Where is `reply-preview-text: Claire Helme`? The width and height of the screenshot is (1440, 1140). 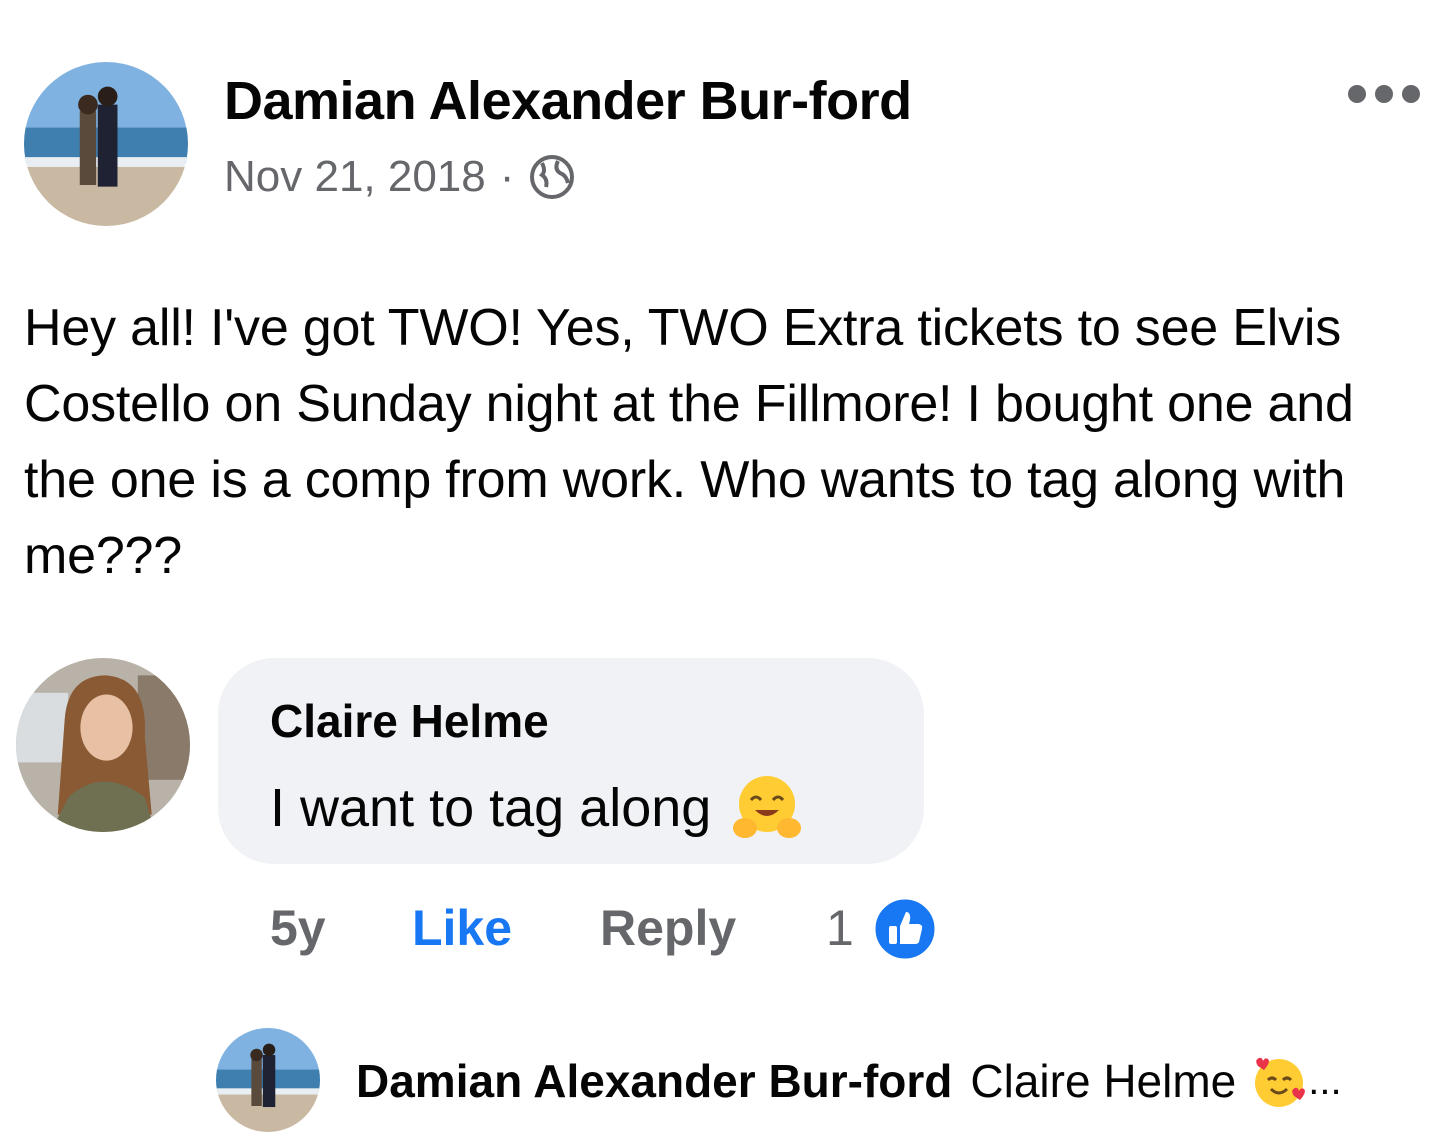
reply-preview-text: Claire Helme is located at coordinates (1103, 1081).